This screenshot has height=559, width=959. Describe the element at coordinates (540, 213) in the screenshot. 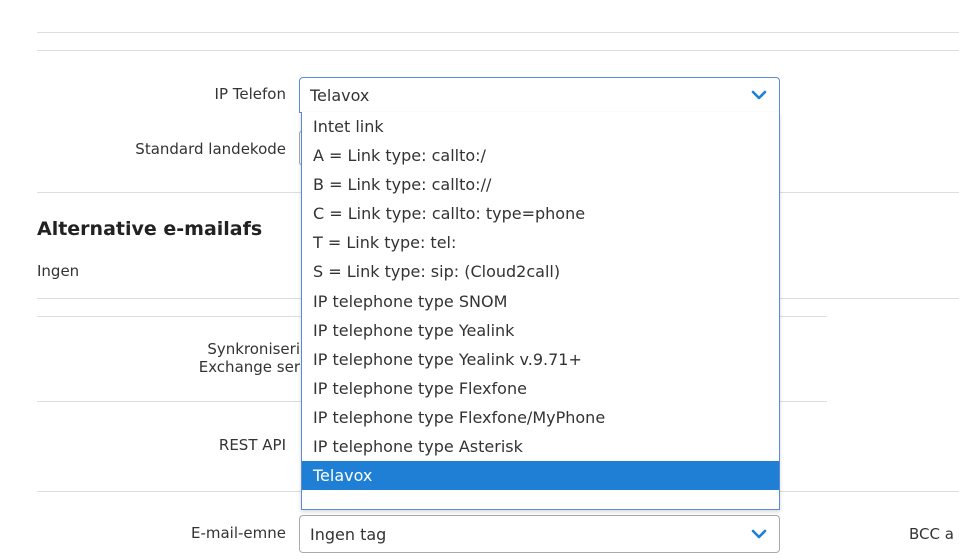

I see `dropdown-option: C = Link type: callto: type=phone` at that location.